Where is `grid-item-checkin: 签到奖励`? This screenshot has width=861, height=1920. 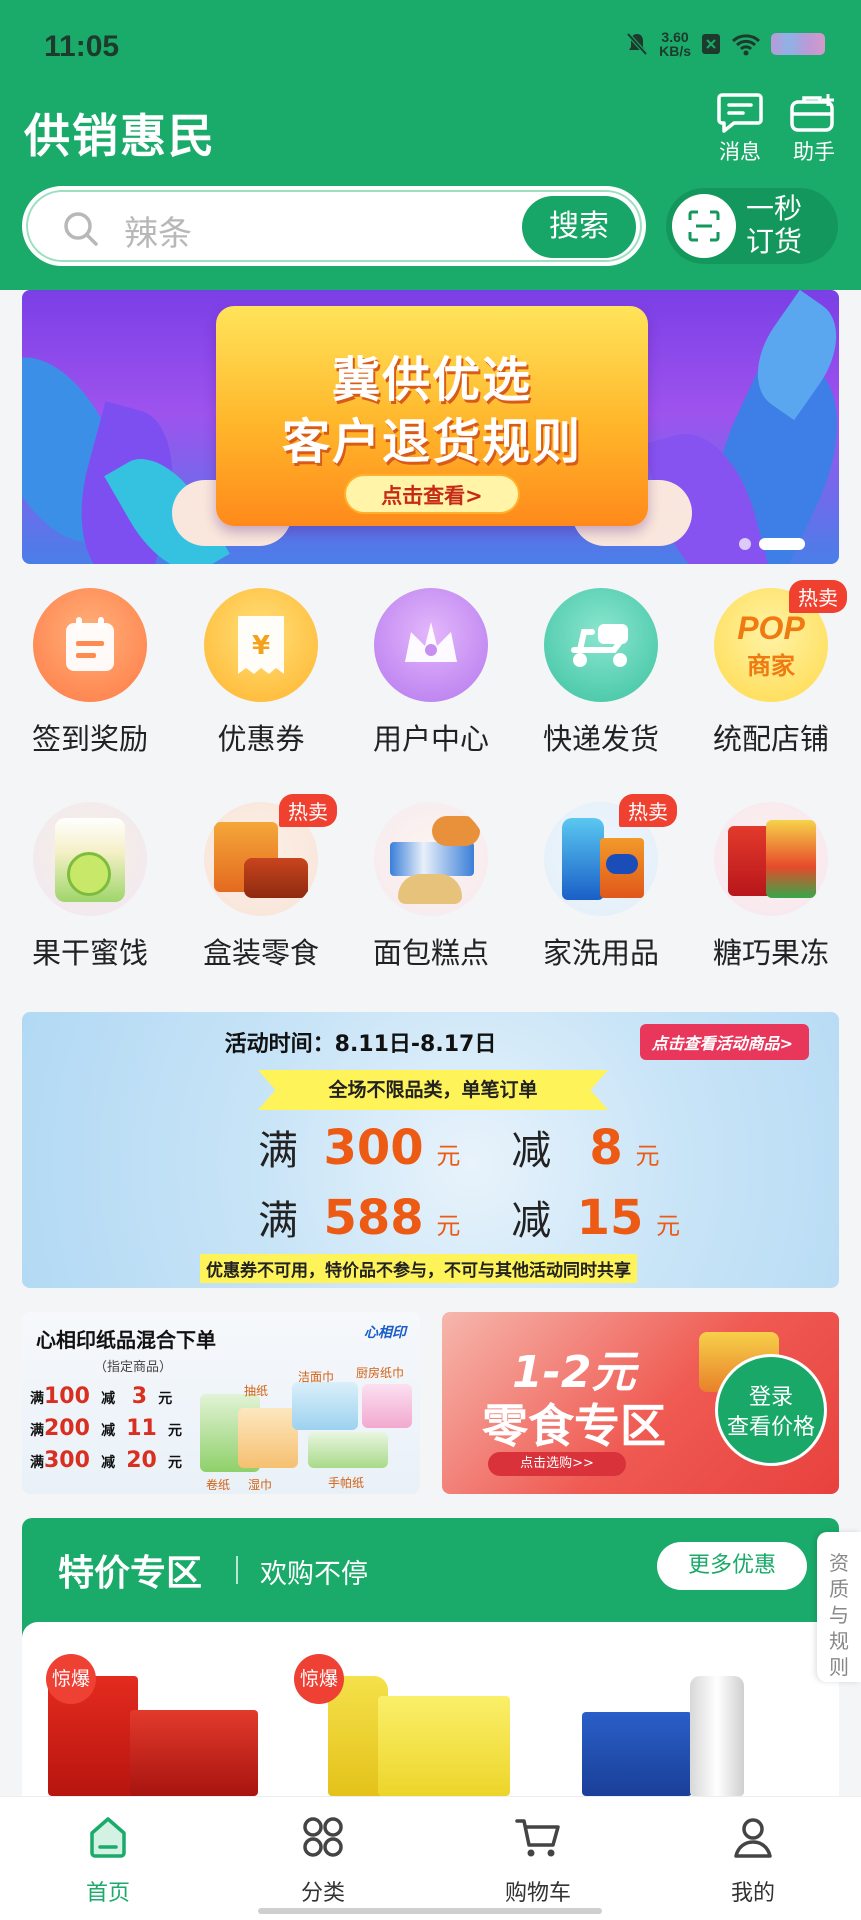 grid-item-checkin: 签到奖励 is located at coordinates (90, 673).